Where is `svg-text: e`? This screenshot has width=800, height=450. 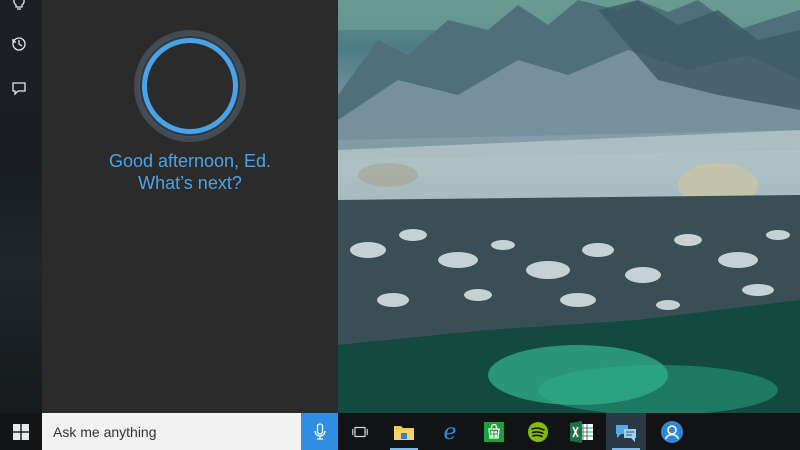
svg-text: e is located at coordinates (449, 432).